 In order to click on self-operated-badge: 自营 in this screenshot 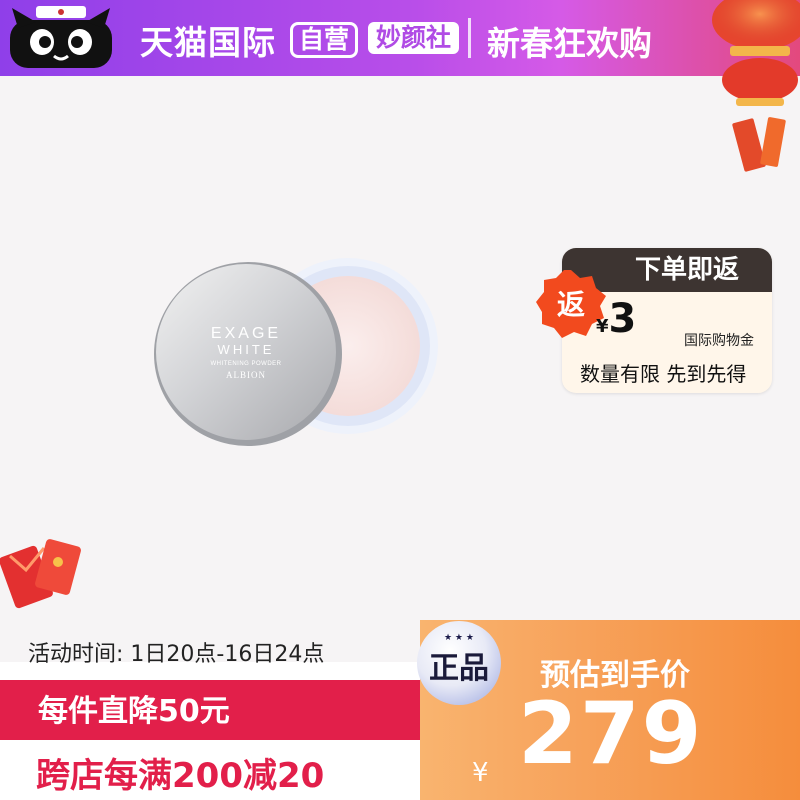, I will do `click(324, 40)`.